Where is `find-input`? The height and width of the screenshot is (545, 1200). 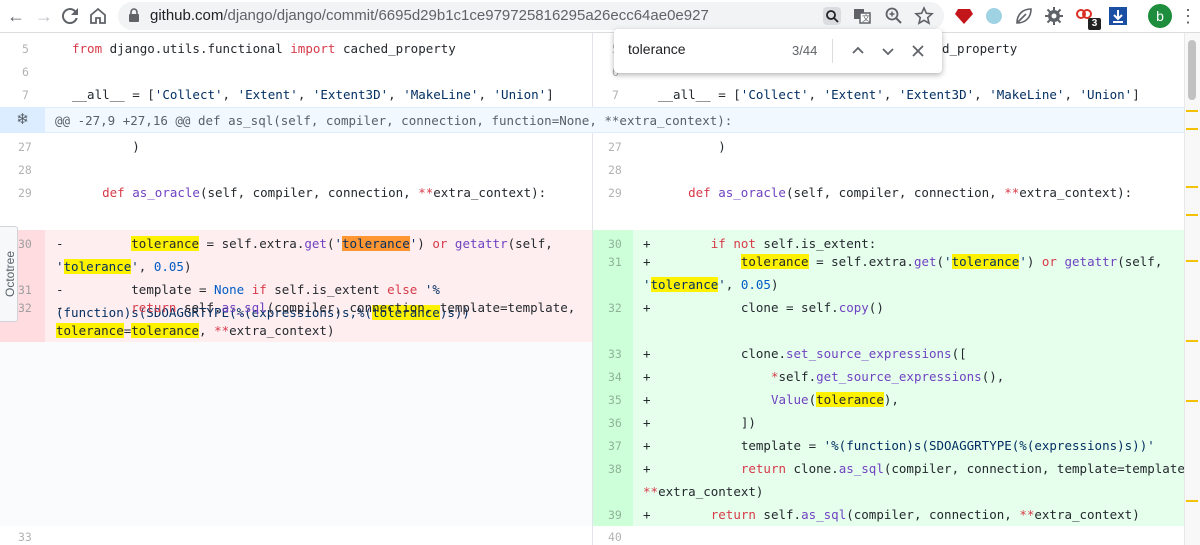 find-input is located at coordinates (703, 49).